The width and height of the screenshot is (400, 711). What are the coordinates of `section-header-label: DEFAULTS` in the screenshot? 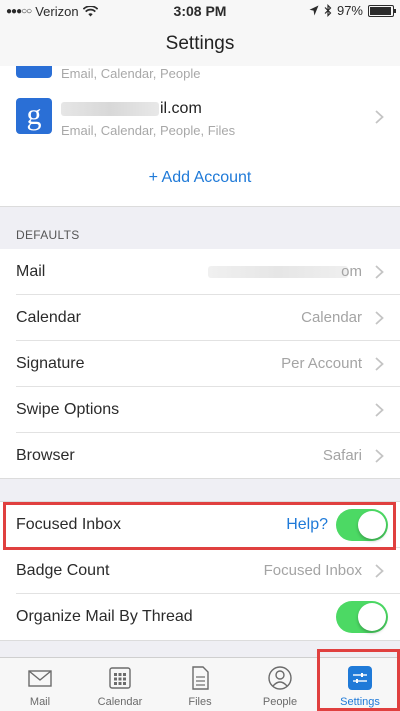 It's located at (48, 235).